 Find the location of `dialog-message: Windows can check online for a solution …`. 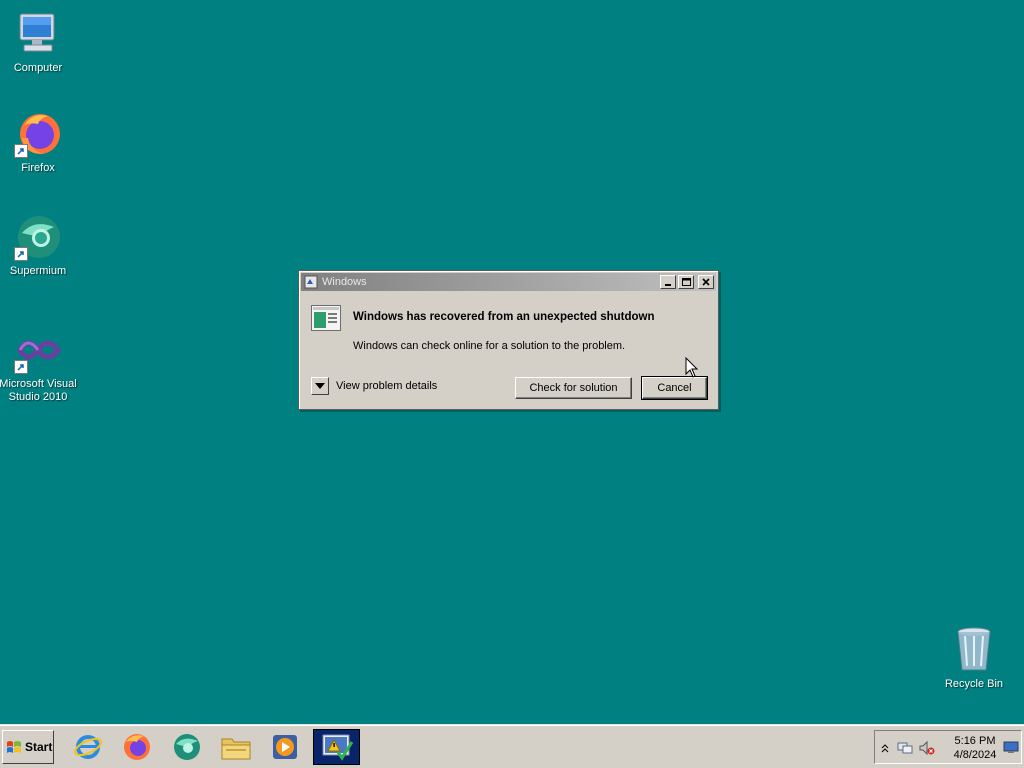

dialog-message: Windows can check online for a solution … is located at coordinates (489, 346).